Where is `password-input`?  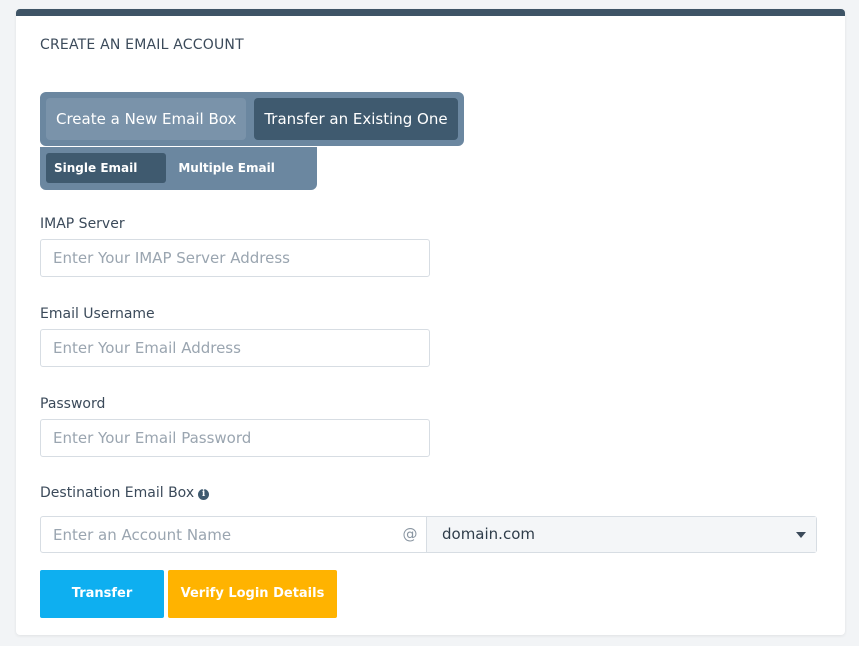
password-input is located at coordinates (235, 438).